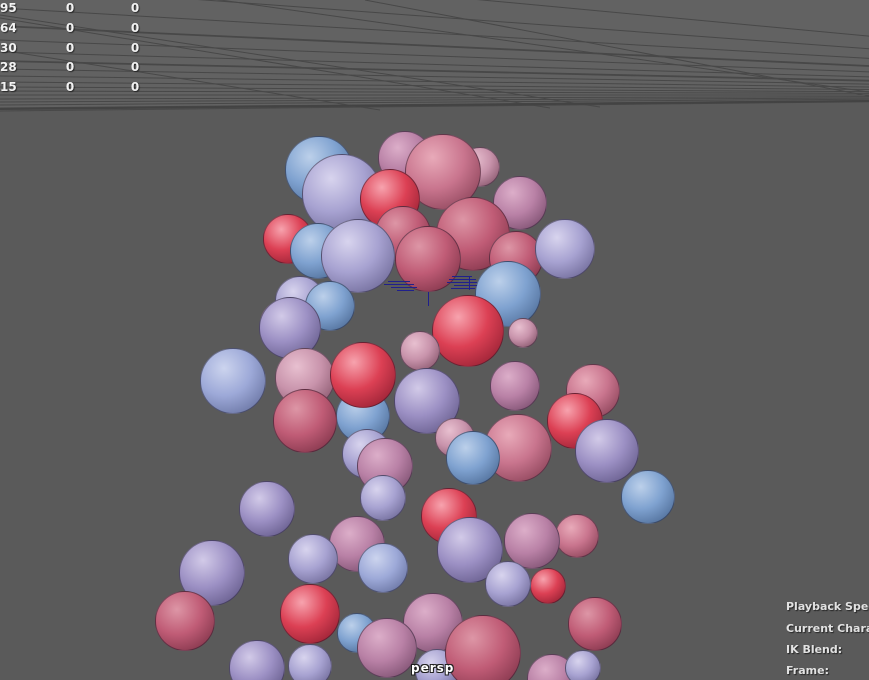  I want to click on hud-label: Frame:, so click(807, 670).